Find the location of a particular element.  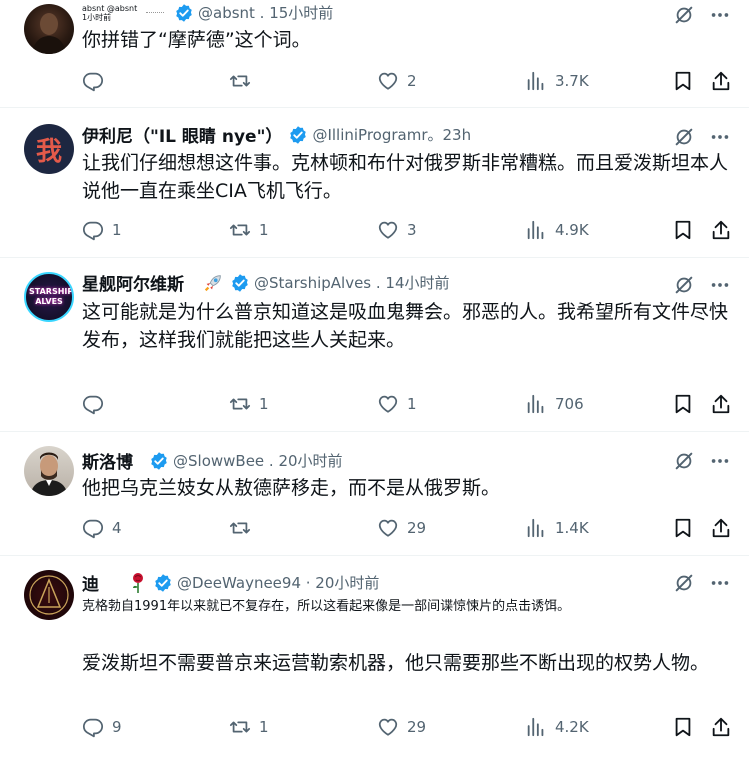

tweet-header: 星舰阿尔维斯 @StarshipAlves . 14小时前 is located at coordinates (266, 282).